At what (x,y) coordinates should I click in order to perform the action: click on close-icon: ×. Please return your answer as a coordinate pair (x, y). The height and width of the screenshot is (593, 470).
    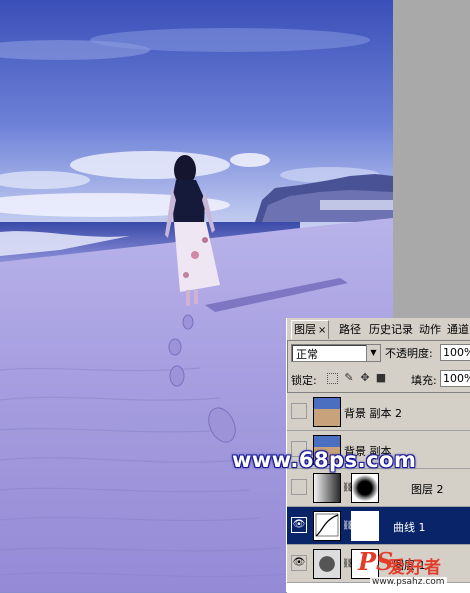
    Looking at the image, I should click on (322, 330).